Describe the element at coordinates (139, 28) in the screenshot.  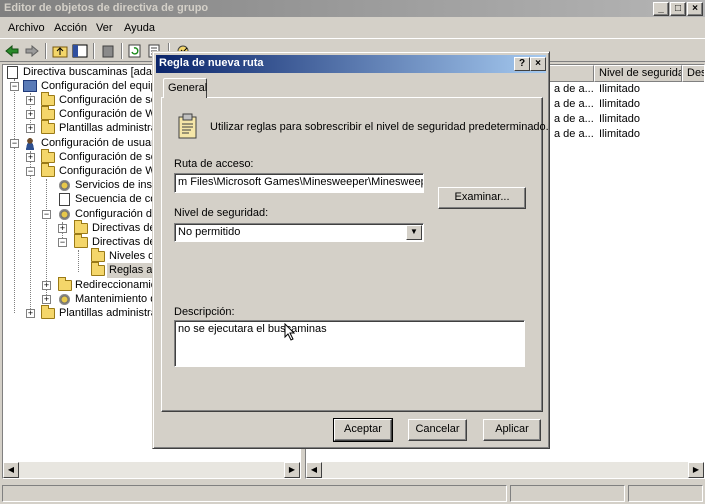
I see `menu-ayuda: Ayuda` at that location.